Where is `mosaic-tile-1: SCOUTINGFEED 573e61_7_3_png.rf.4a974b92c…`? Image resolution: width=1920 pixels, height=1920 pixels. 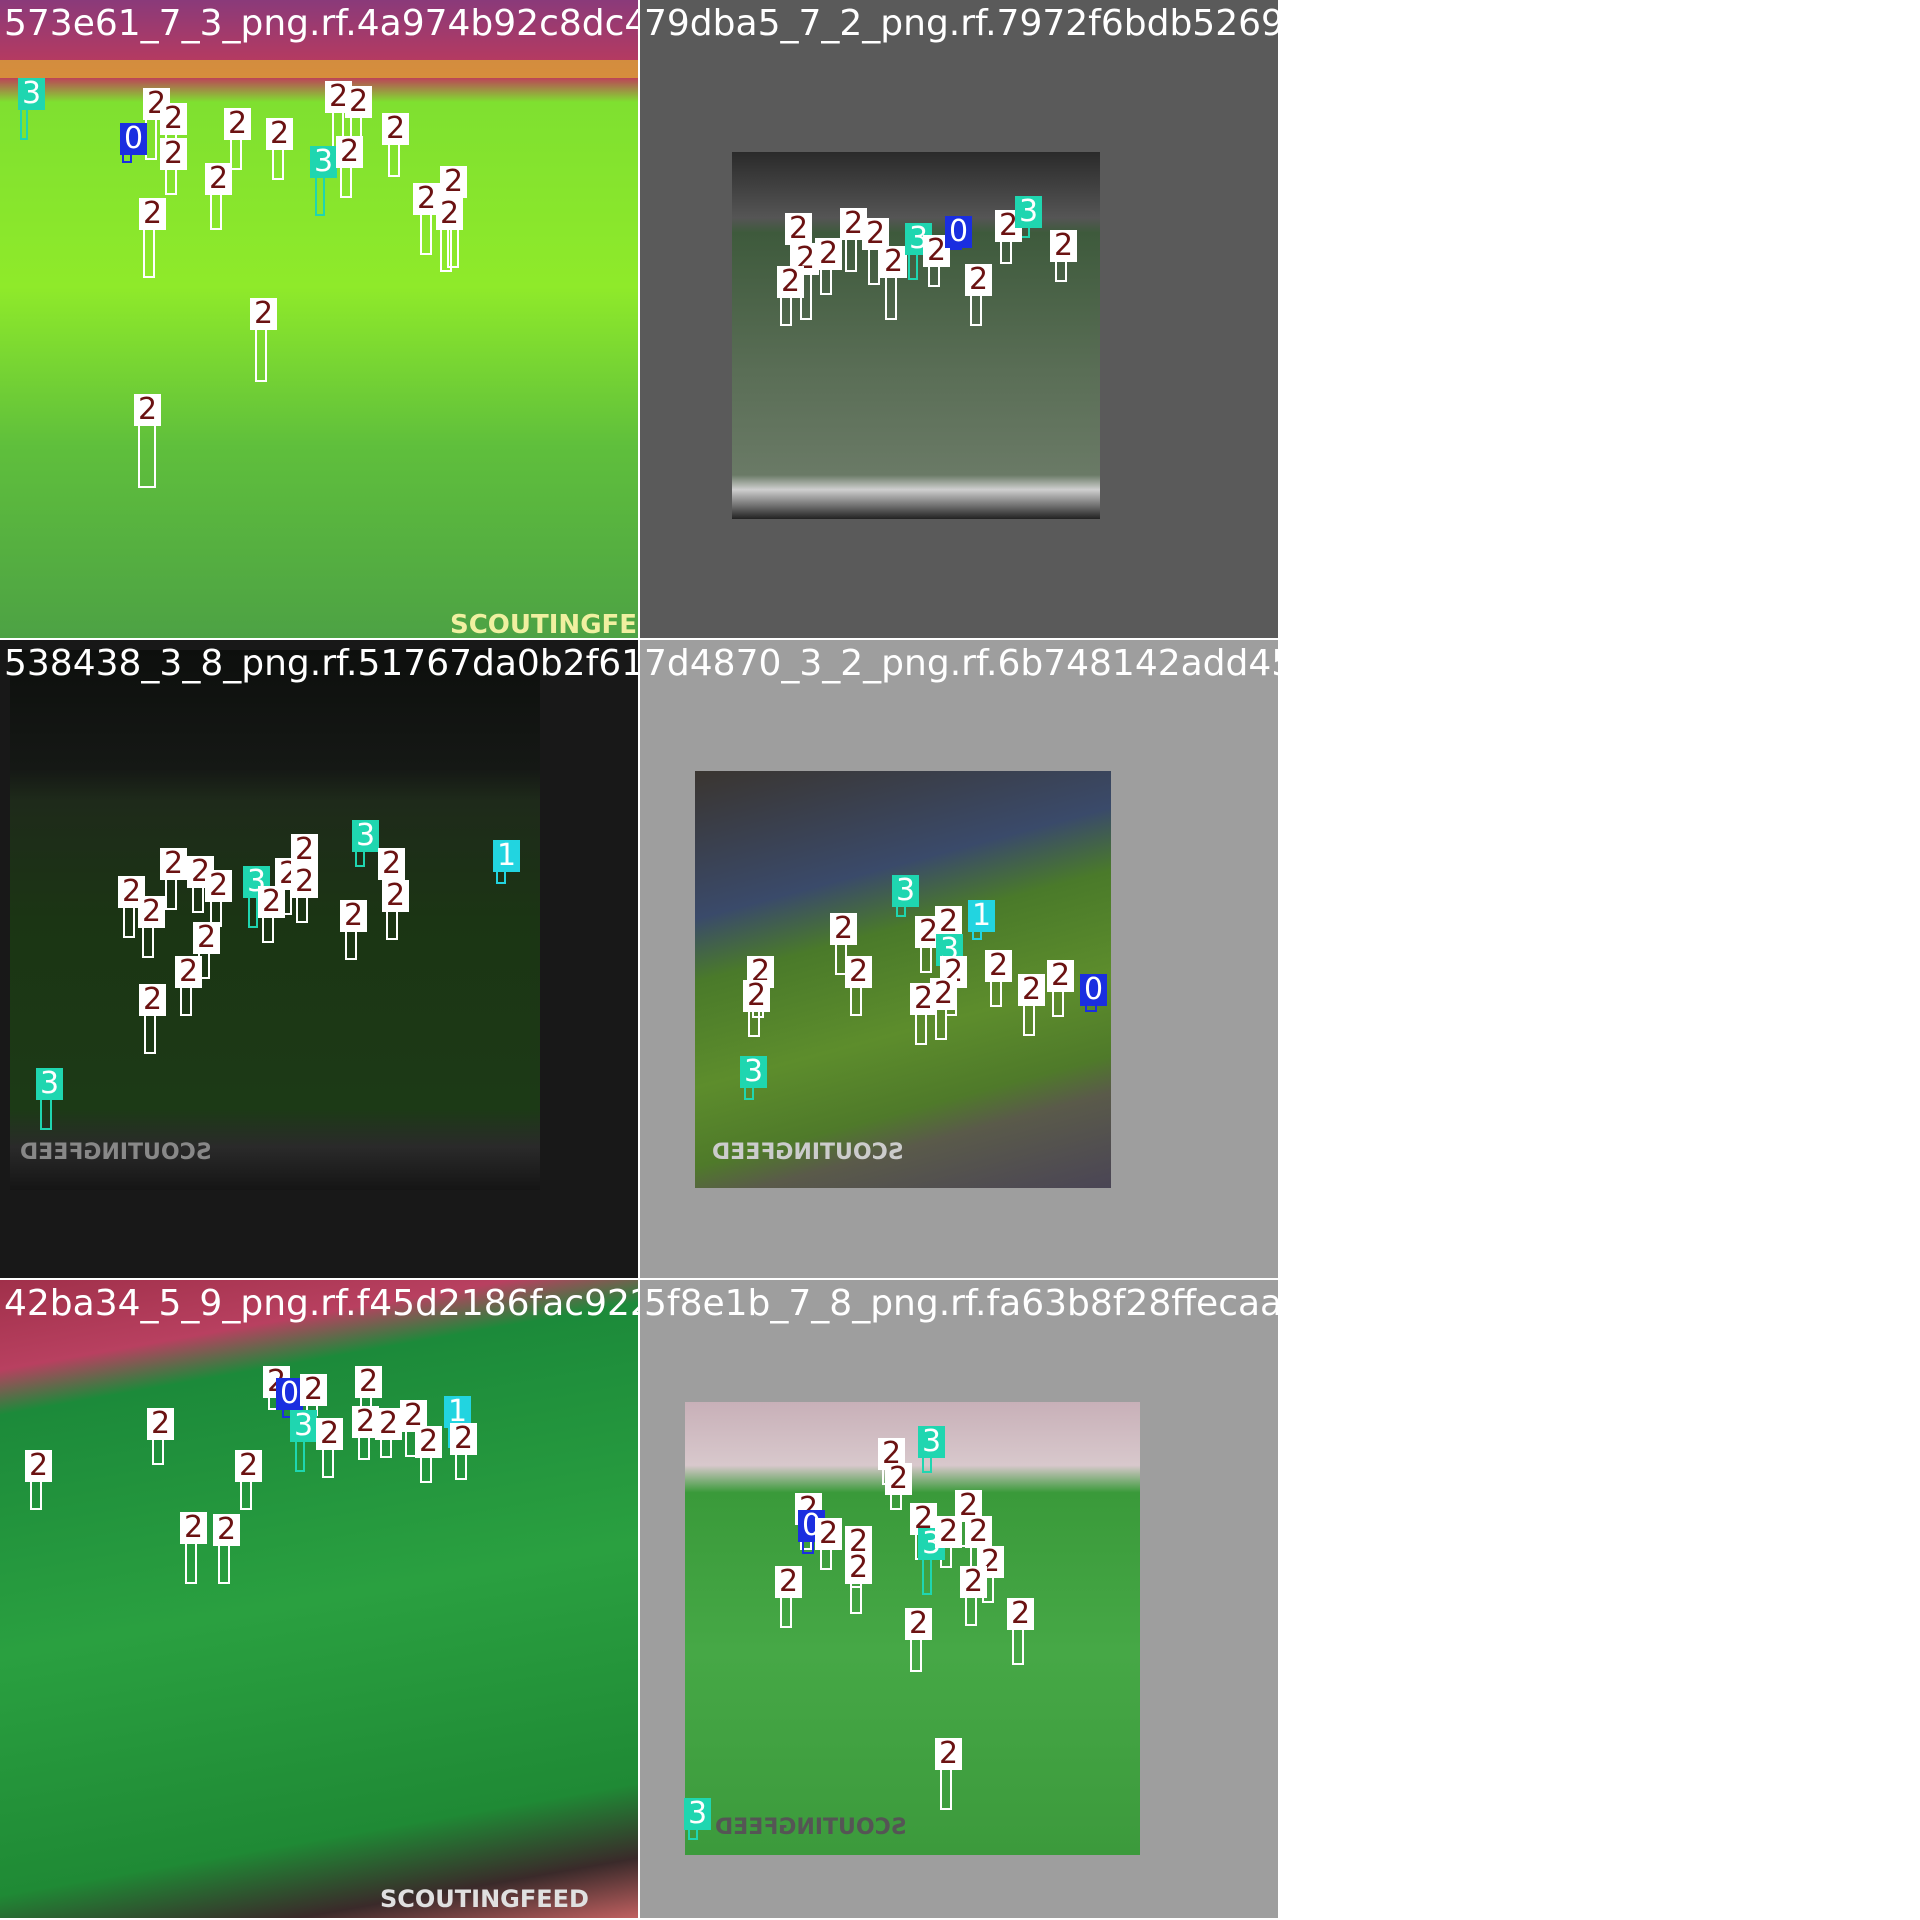 mosaic-tile-1: SCOUTINGFEED 573e61_7_3_png.rf.4a974b92c… is located at coordinates (319, 319).